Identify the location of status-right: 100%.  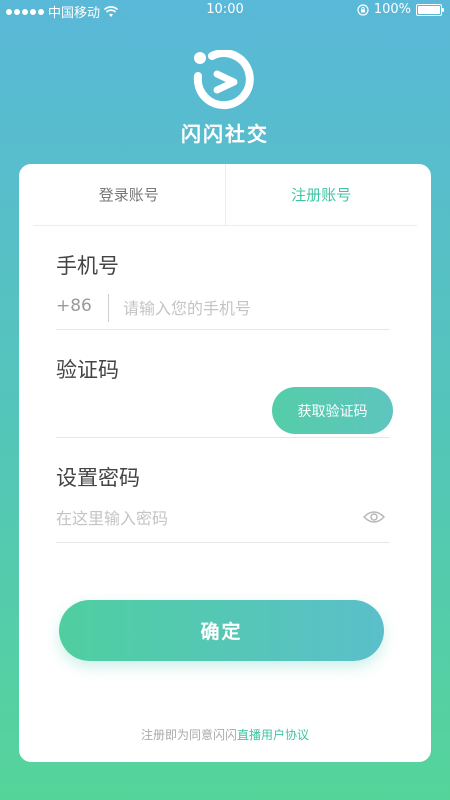
(400, 9).